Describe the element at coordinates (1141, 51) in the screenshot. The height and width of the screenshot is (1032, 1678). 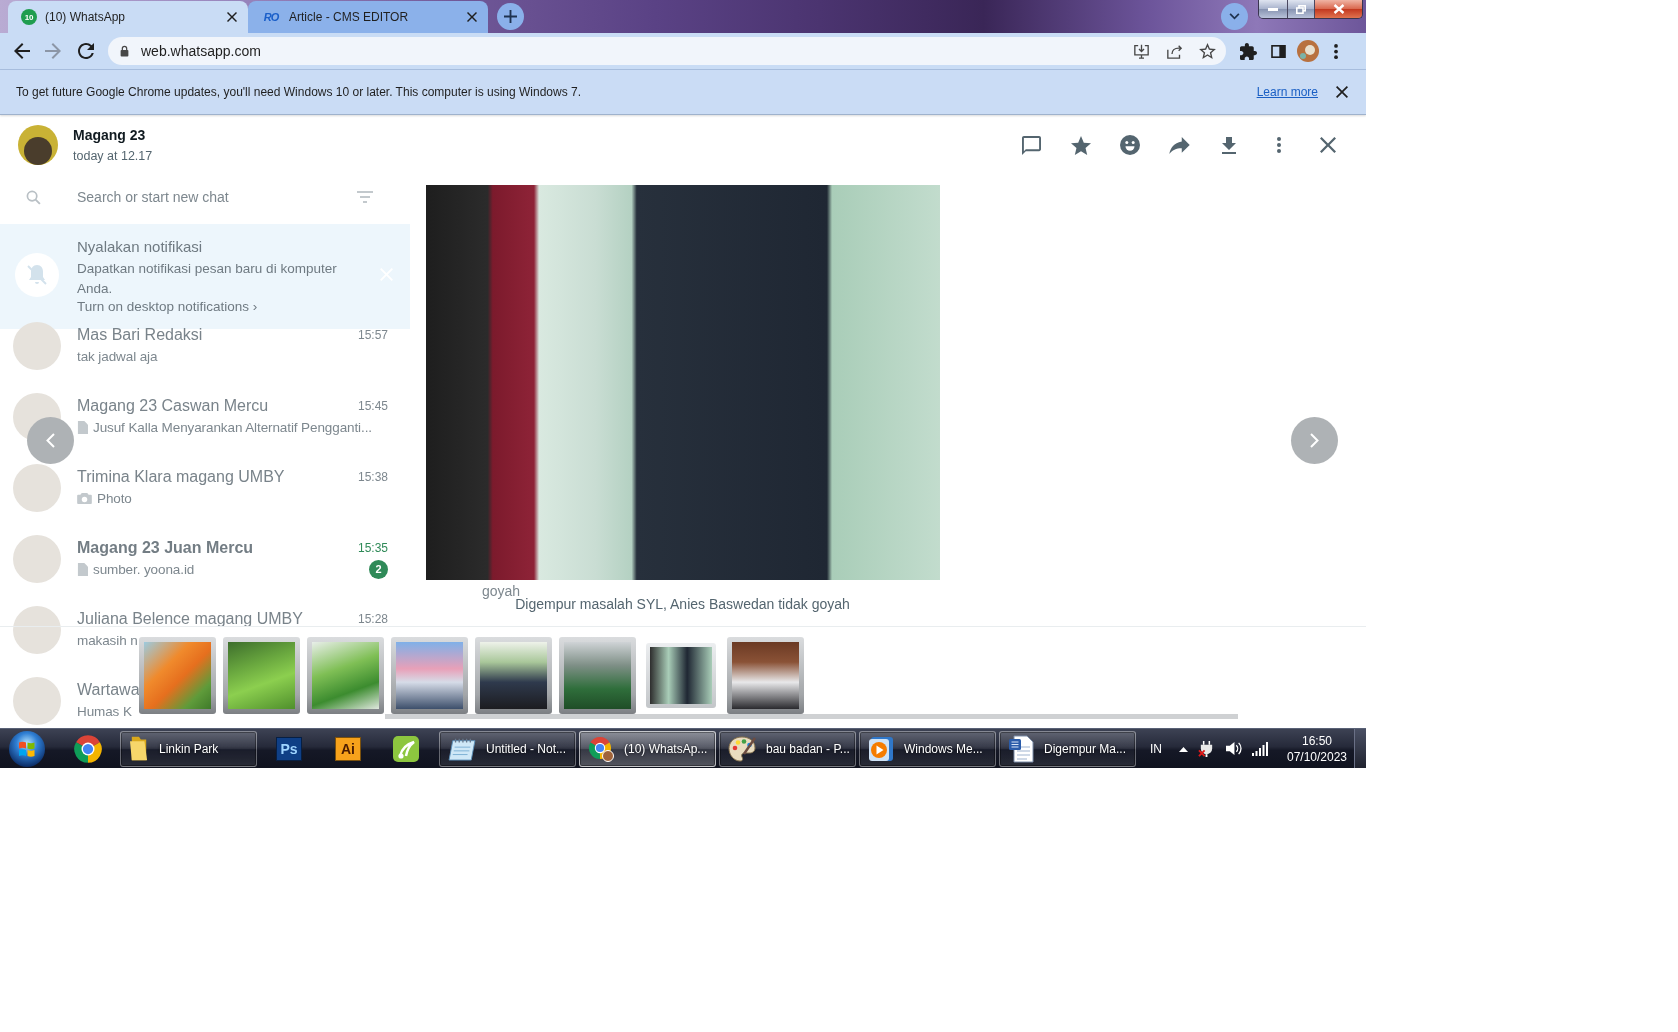
I see `monitor-download-icon` at that location.